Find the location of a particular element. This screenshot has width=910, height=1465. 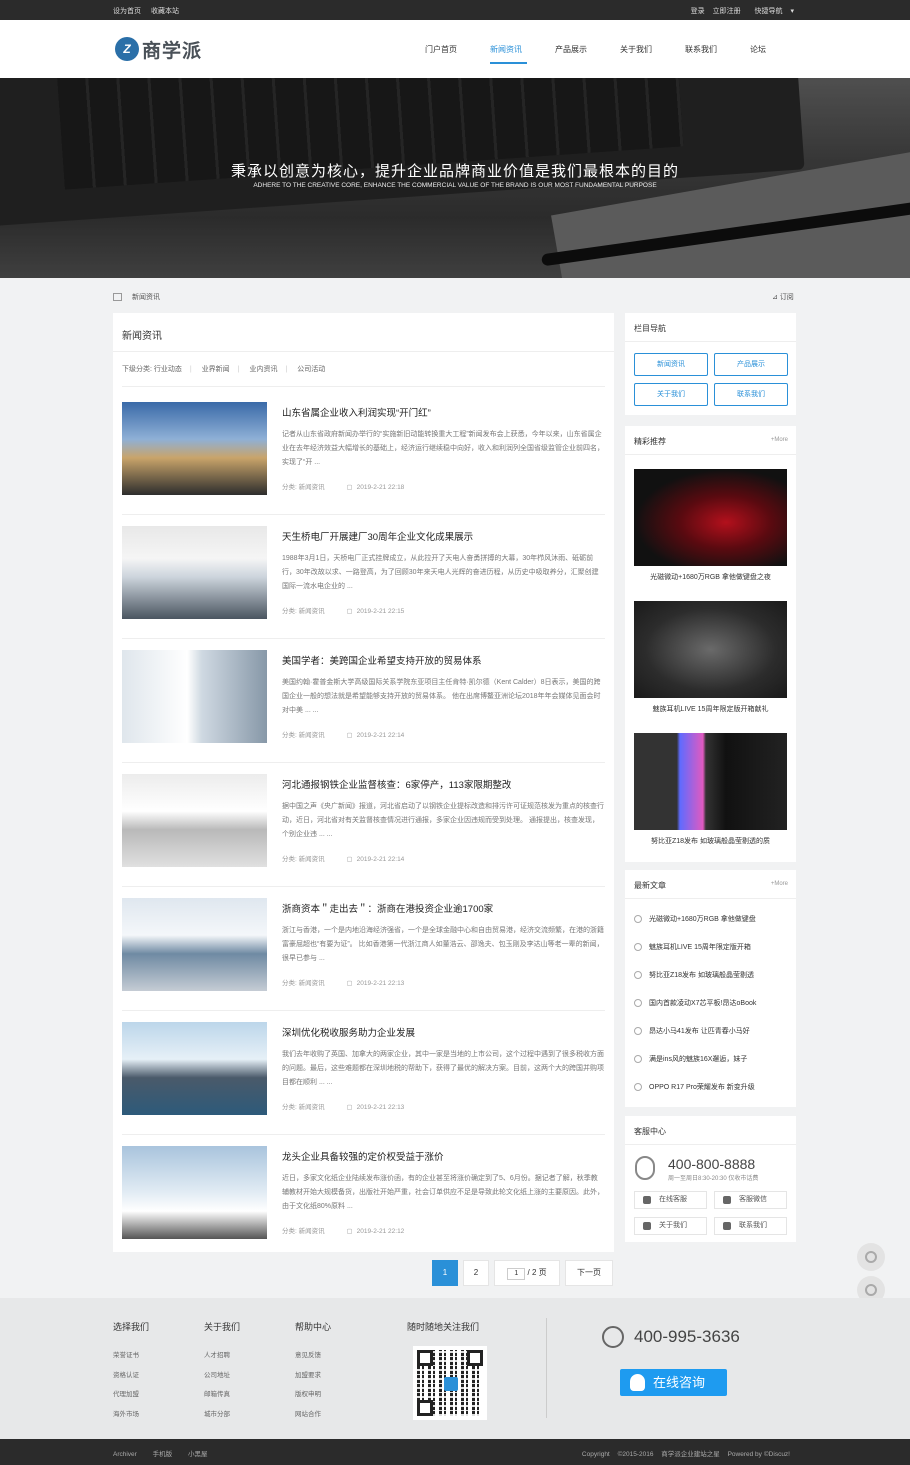

nav-news: 新闻资讯 is located at coordinates (506, 49).